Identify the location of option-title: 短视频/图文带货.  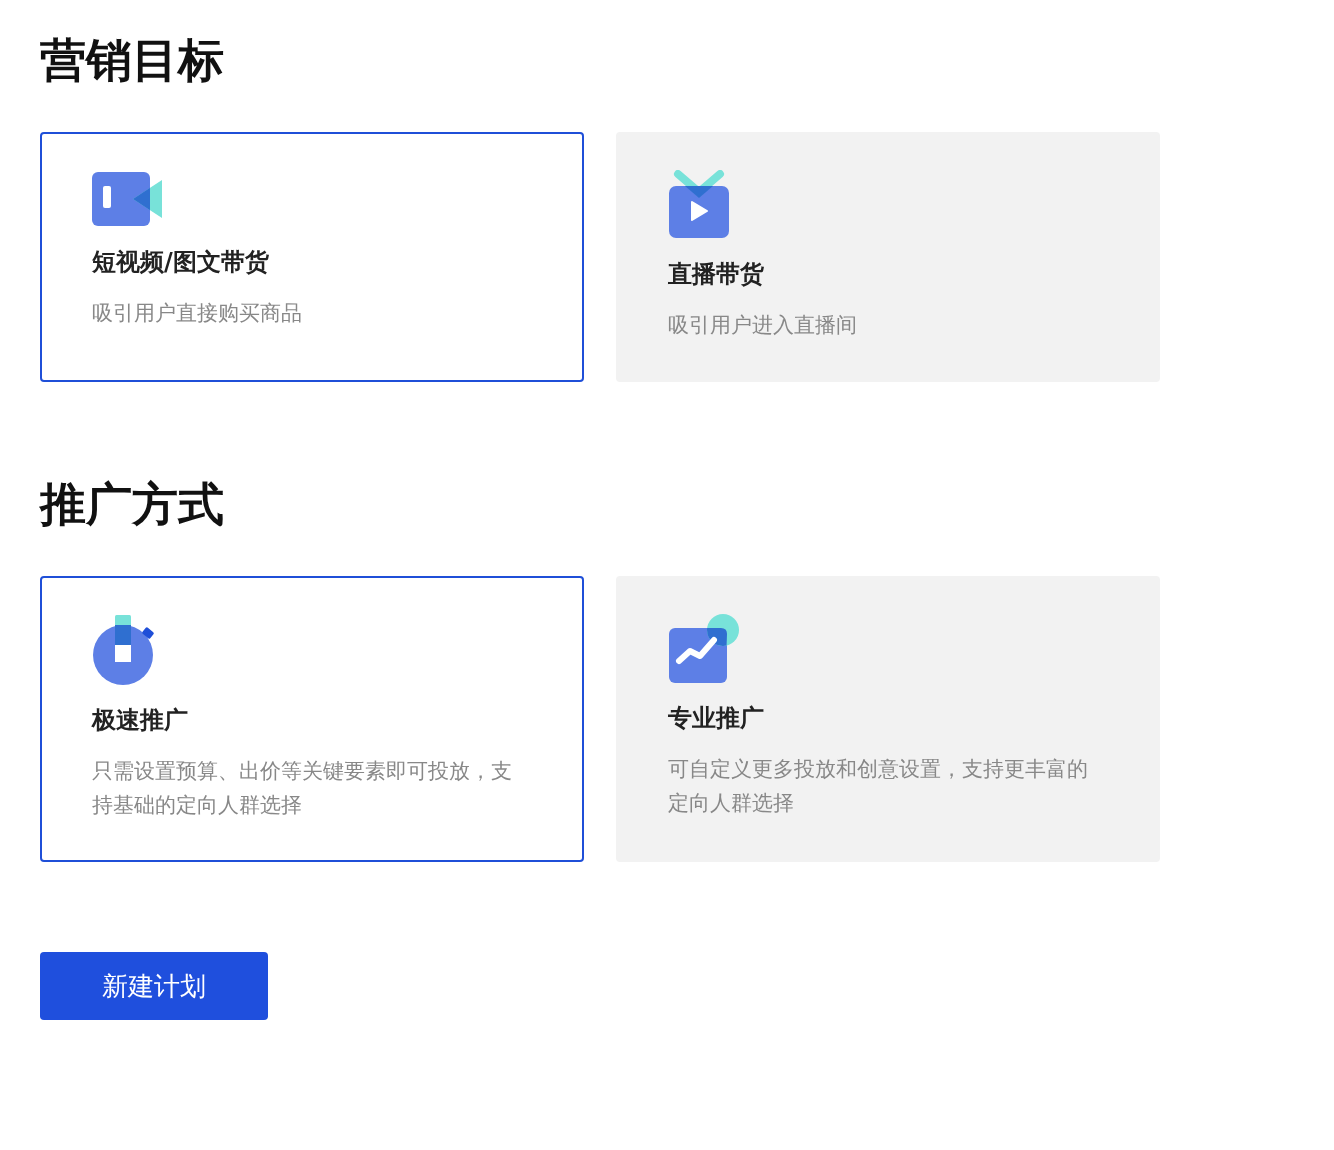
(181, 262).